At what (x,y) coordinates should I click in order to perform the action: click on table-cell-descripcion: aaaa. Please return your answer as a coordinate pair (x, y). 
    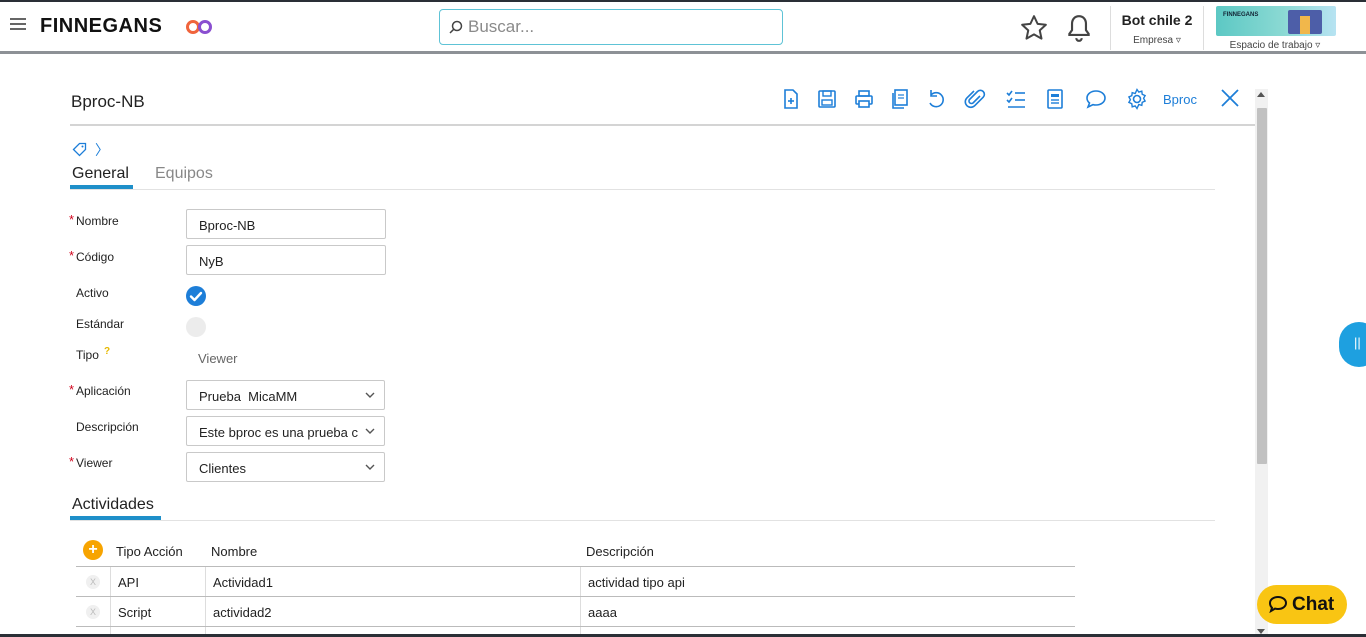
    Looking at the image, I should click on (602, 612).